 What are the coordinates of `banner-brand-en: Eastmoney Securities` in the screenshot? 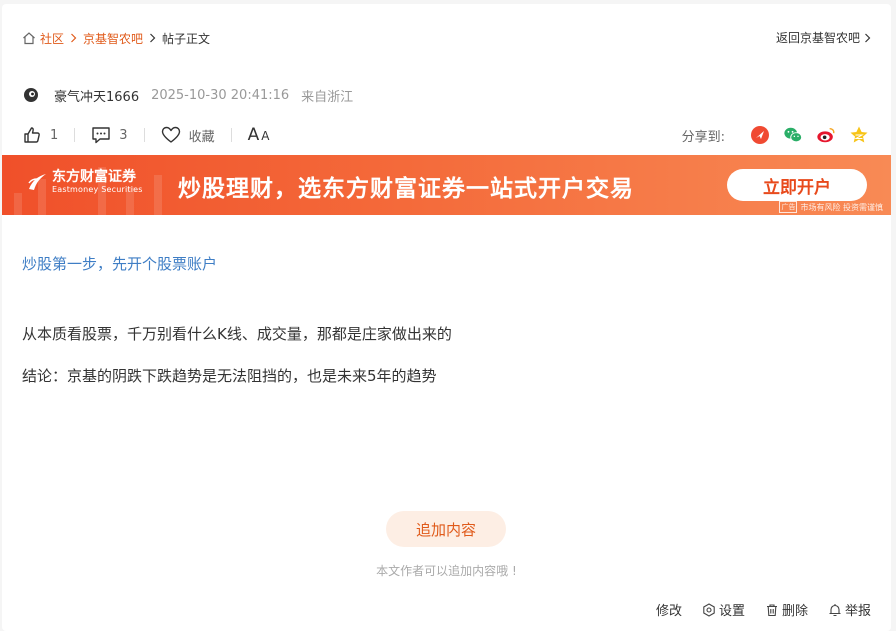 It's located at (97, 189).